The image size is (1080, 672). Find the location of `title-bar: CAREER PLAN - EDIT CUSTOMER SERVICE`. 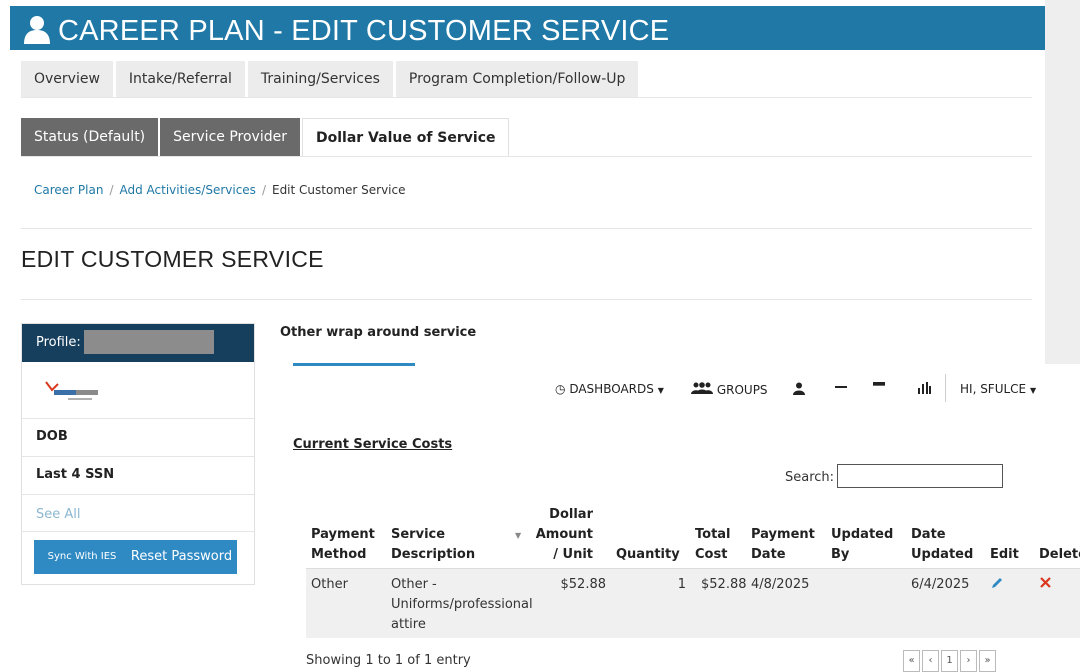

title-bar: CAREER PLAN - EDIT CUSTOMER SERVICE is located at coordinates (527, 28).